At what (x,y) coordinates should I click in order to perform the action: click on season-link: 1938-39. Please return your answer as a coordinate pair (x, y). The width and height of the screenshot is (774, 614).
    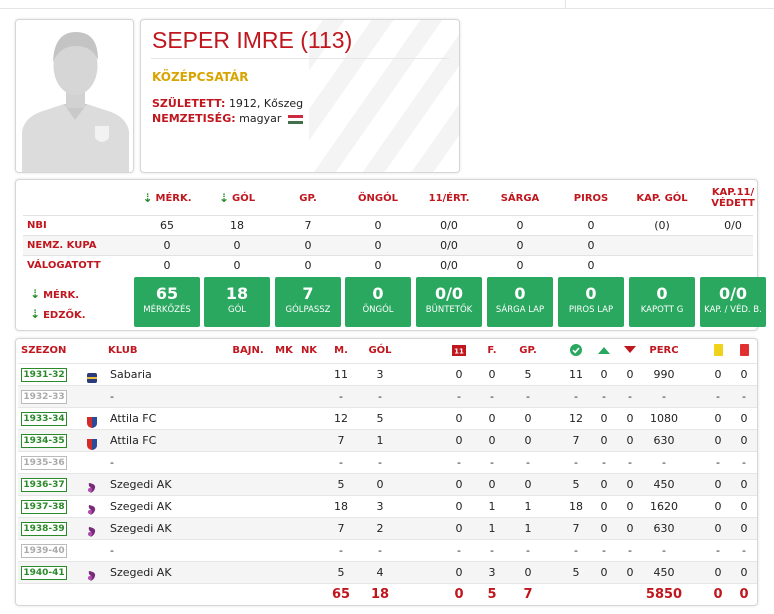
    Looking at the image, I should click on (44, 529).